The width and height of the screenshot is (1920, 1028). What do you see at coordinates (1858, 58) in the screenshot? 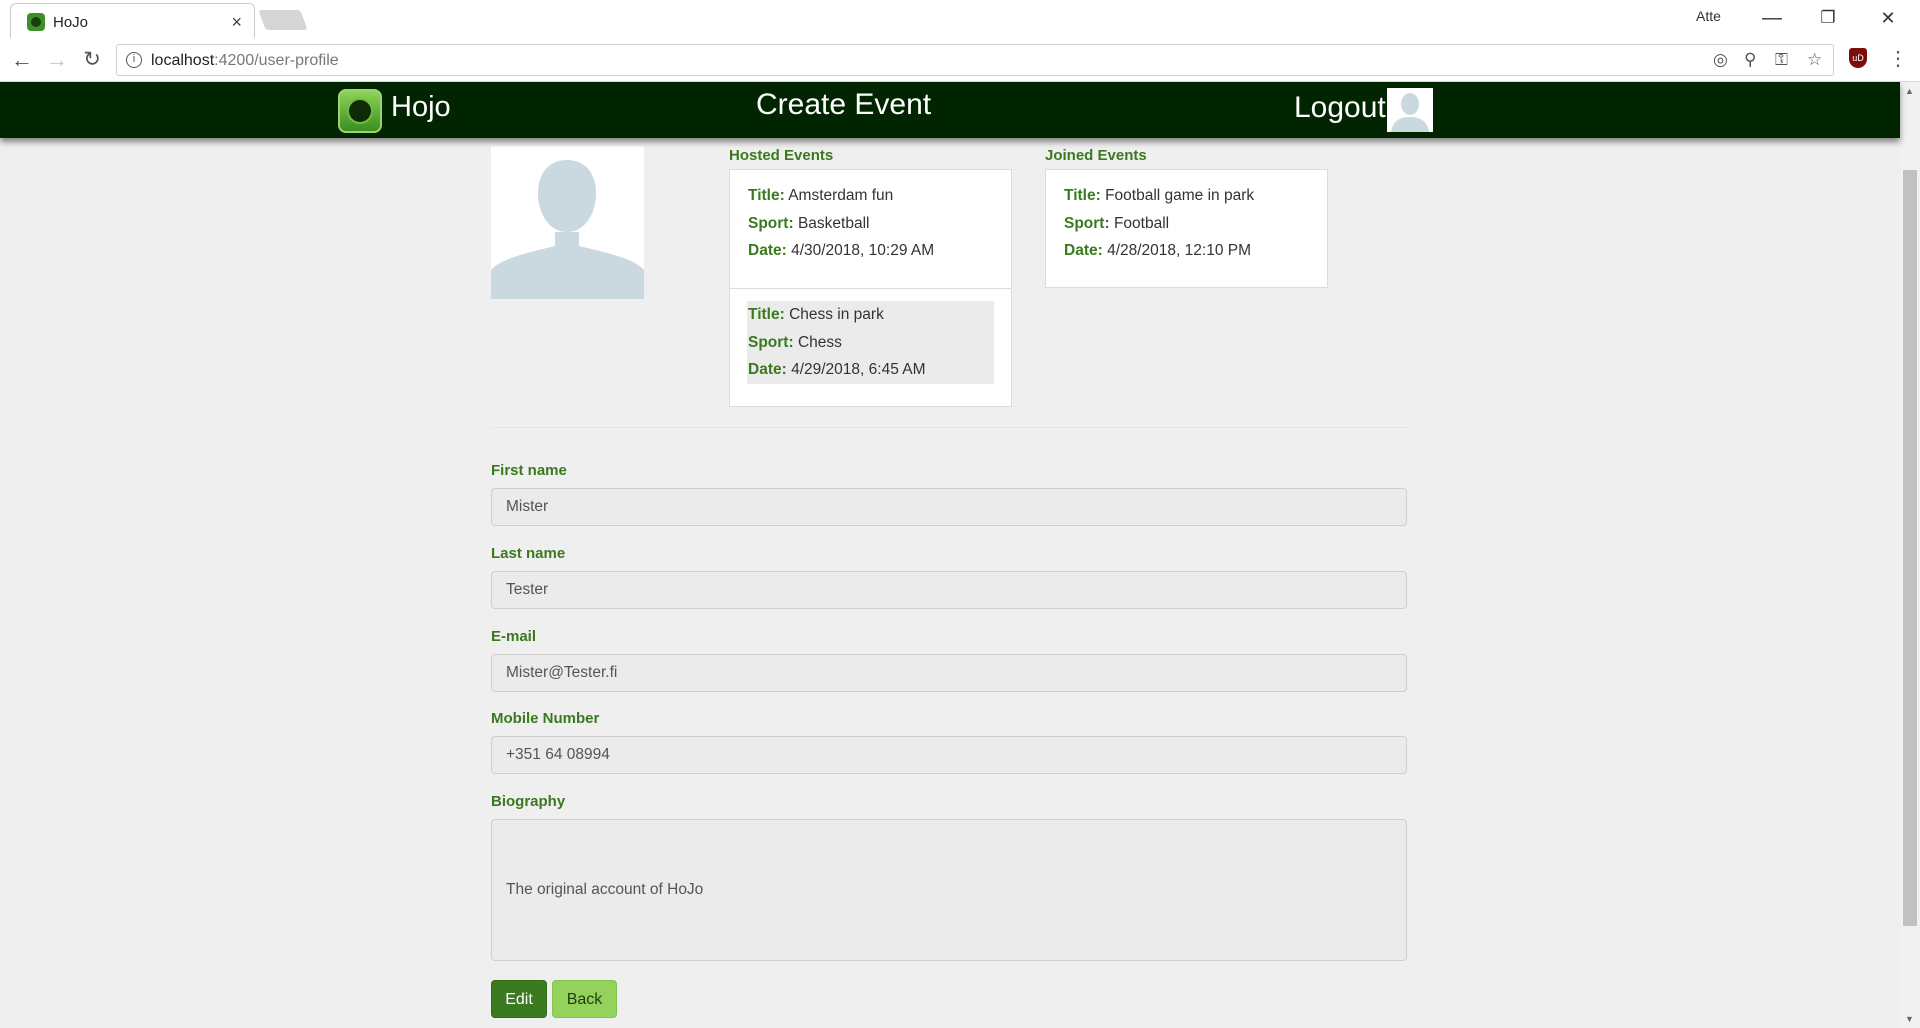
I see `ublock-extension-icon: uD` at bounding box center [1858, 58].